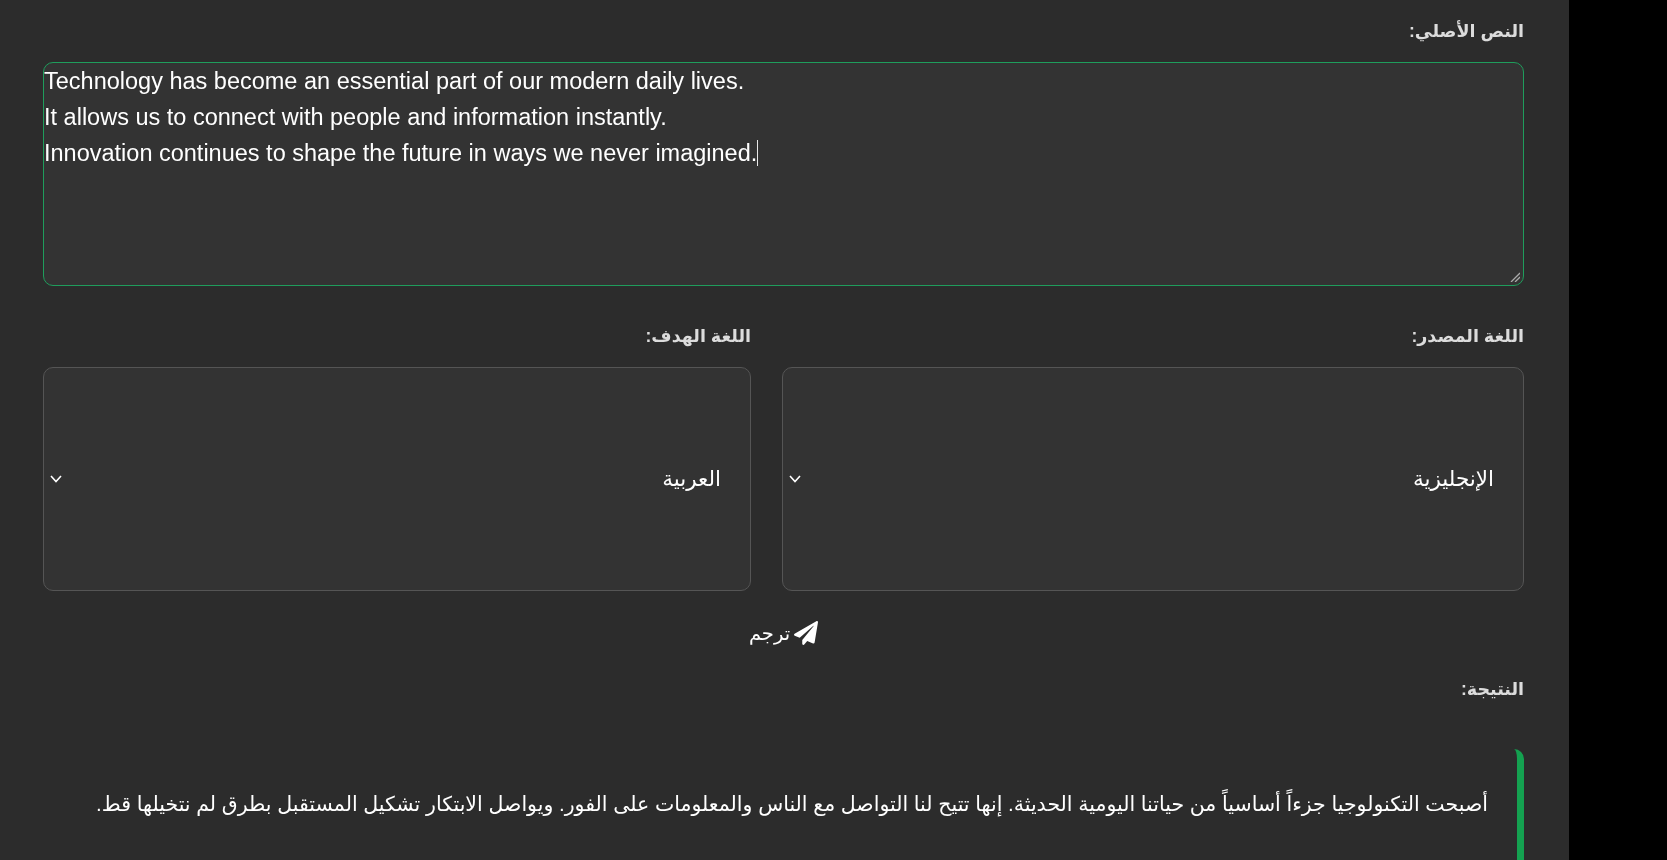 Image resolution: width=1667 pixels, height=860 pixels. What do you see at coordinates (758, 153) in the screenshot?
I see `text-cursor` at bounding box center [758, 153].